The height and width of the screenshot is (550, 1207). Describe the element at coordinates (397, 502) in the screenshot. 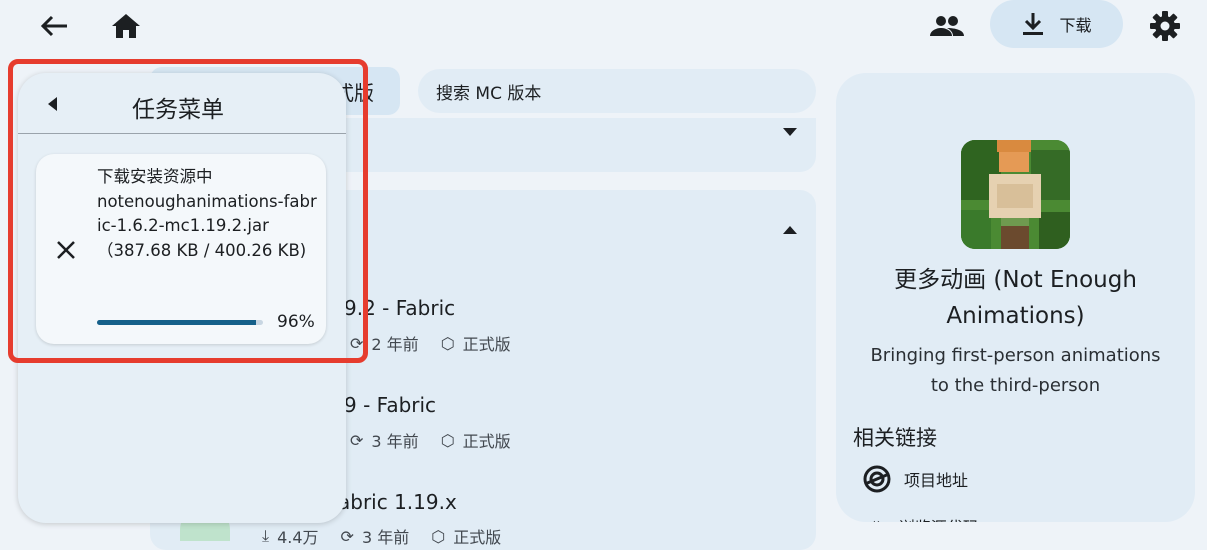

I see `version-title: abric 1.19.x` at that location.